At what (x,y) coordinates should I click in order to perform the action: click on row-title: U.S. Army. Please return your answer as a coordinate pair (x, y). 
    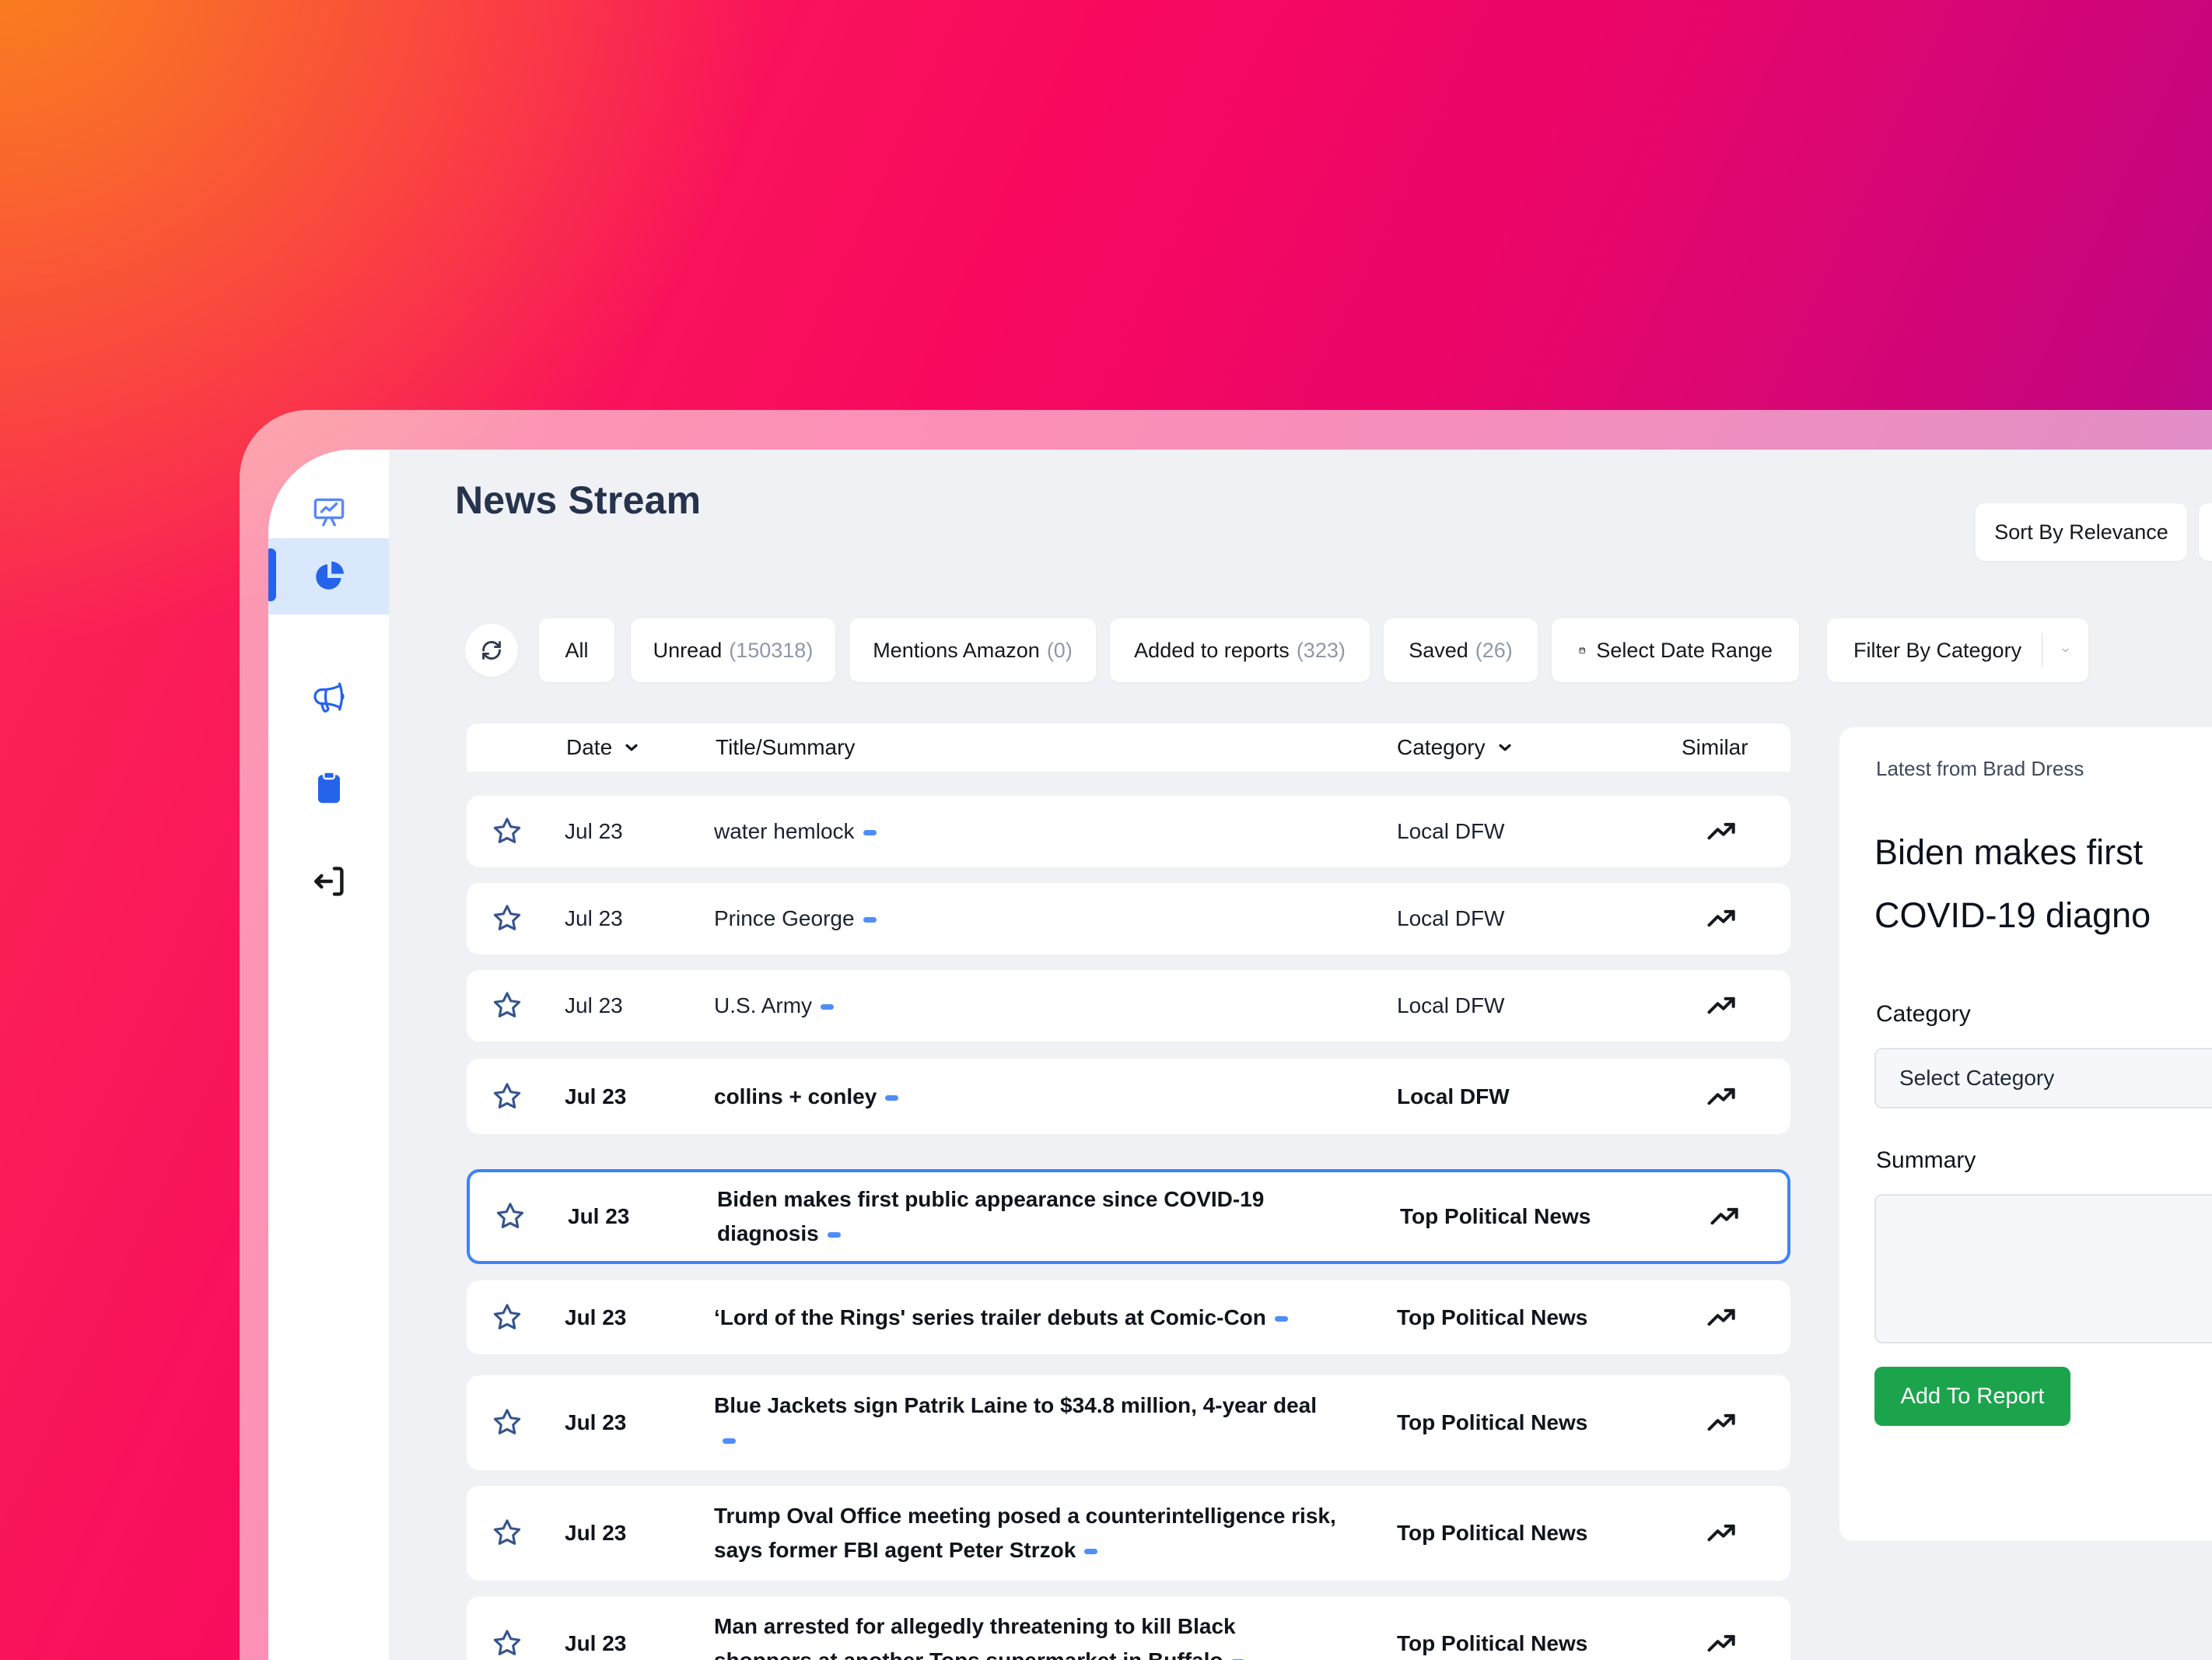
    Looking at the image, I should click on (1025, 1006).